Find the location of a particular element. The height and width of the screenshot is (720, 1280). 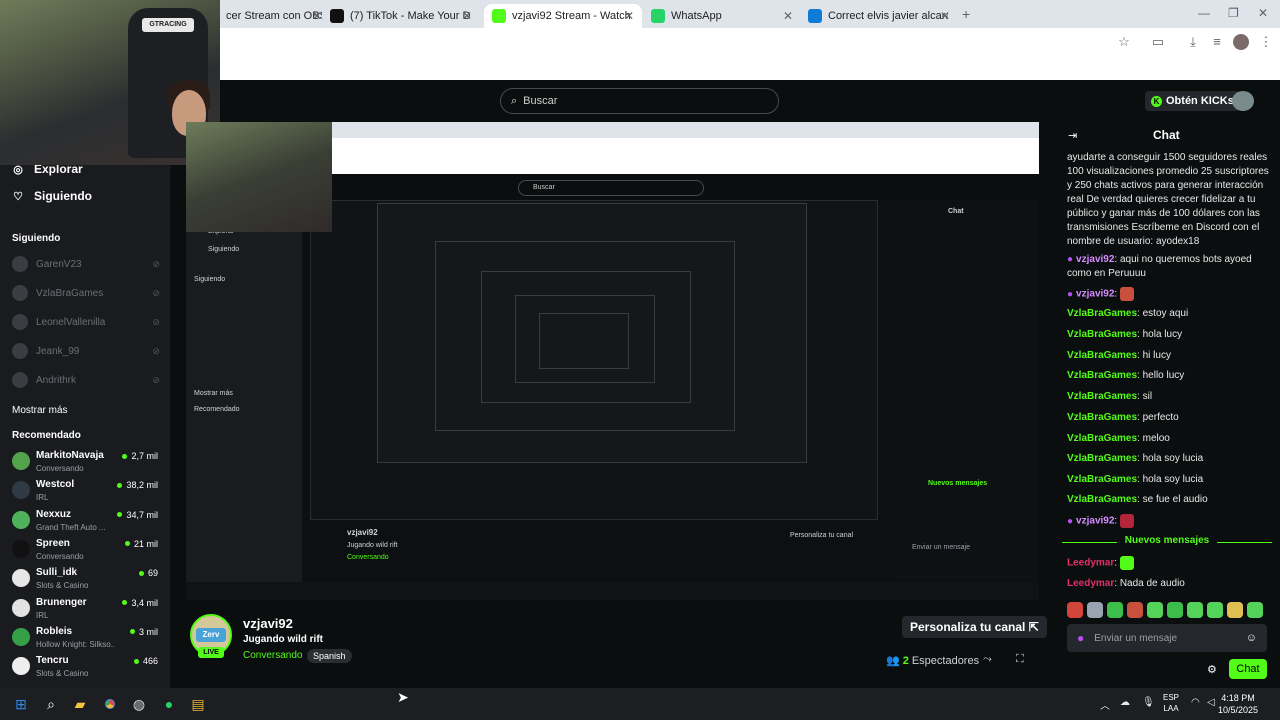

following-item: Jeank_99 ⊘ is located at coordinates (86, 351).